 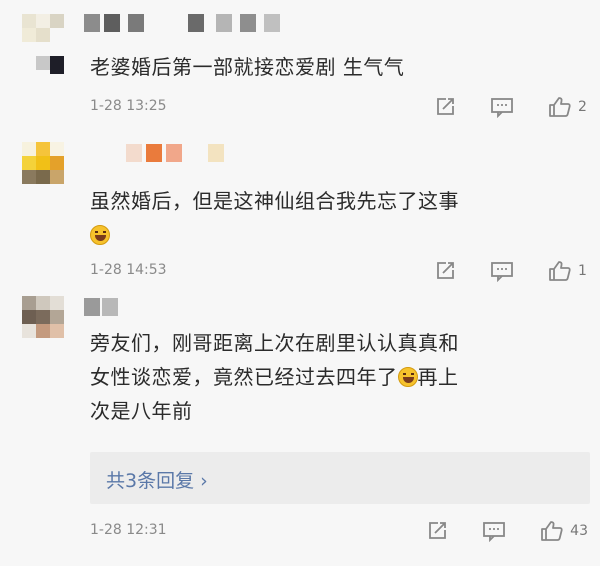 I want to click on like-button: 1, so click(x=568, y=271).